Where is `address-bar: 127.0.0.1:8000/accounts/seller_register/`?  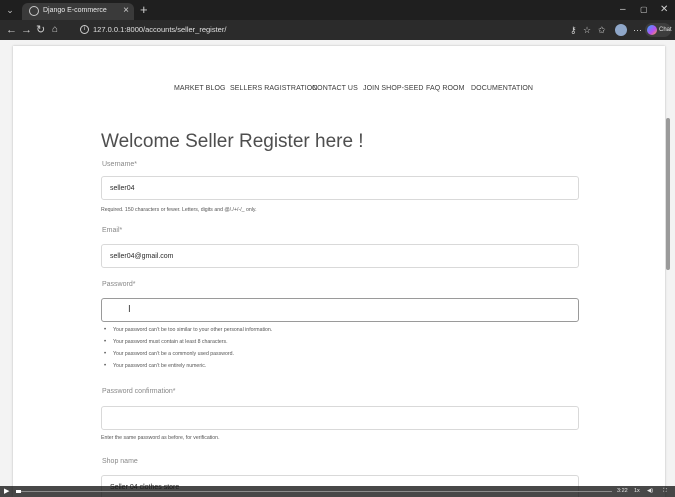
address-bar: 127.0.0.1:8000/accounts/seller_register/ is located at coordinates (159, 30).